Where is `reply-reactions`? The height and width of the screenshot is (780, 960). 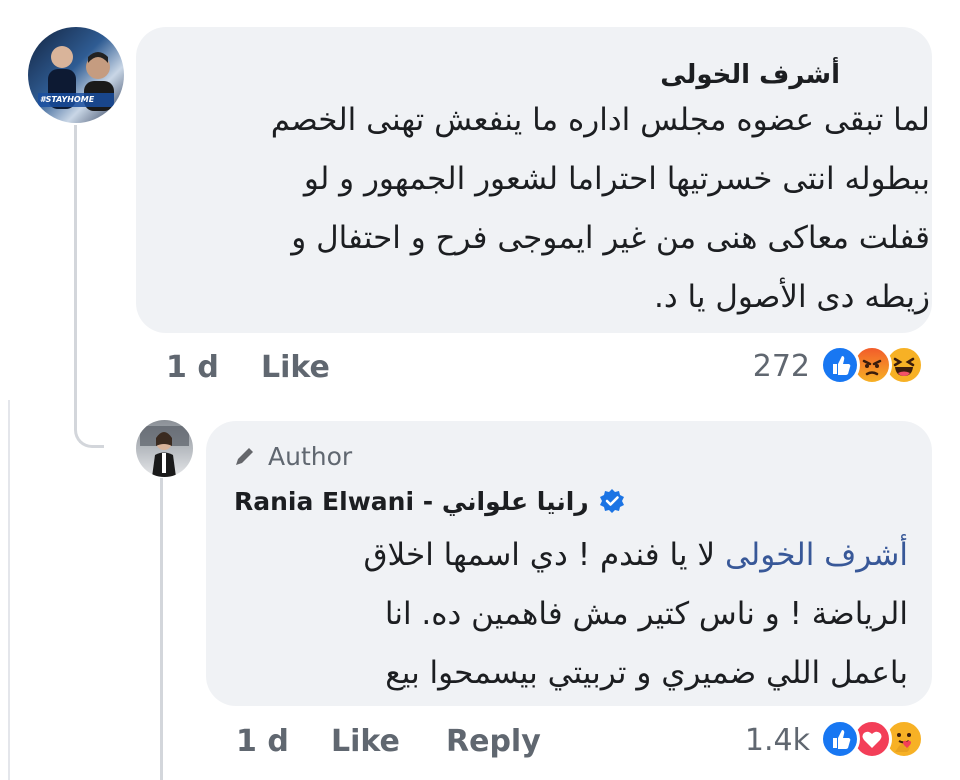
reply-reactions is located at coordinates (880, 741).